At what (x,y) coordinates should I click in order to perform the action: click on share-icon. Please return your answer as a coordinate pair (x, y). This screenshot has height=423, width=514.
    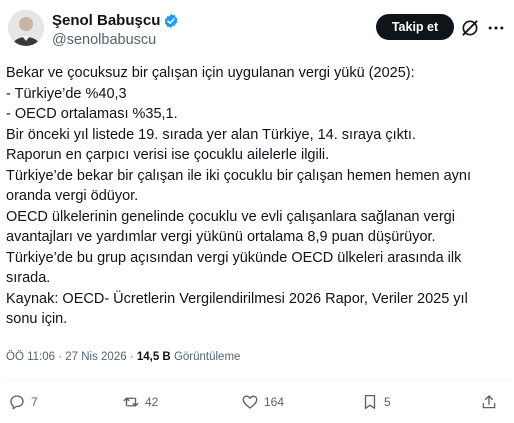
    Looking at the image, I should click on (489, 402).